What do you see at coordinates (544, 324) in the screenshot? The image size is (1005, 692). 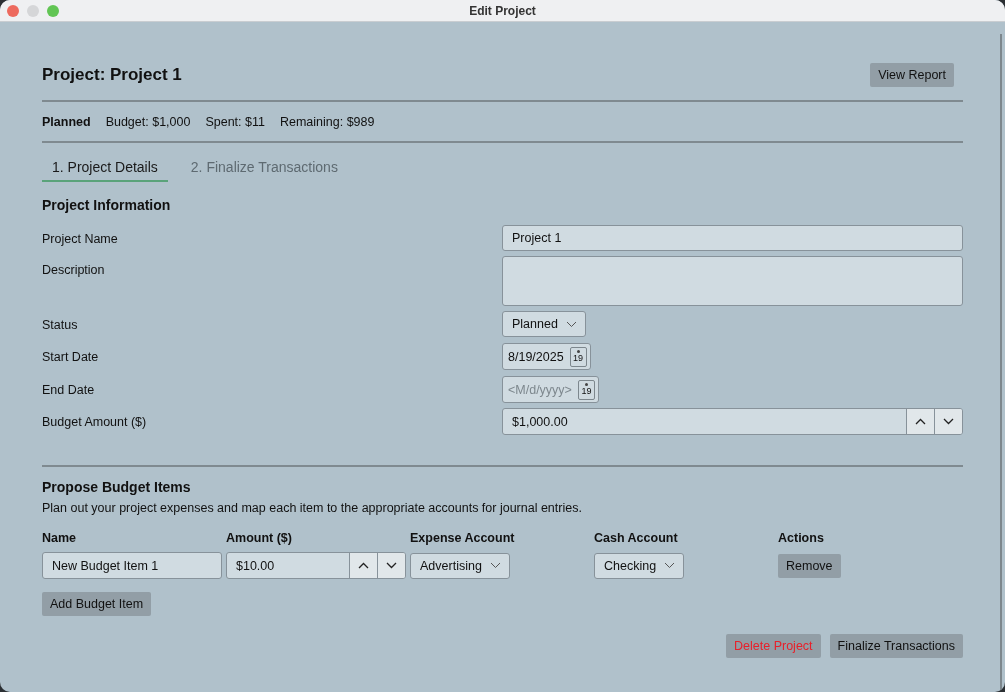 I see `dropdown: Planned` at bounding box center [544, 324].